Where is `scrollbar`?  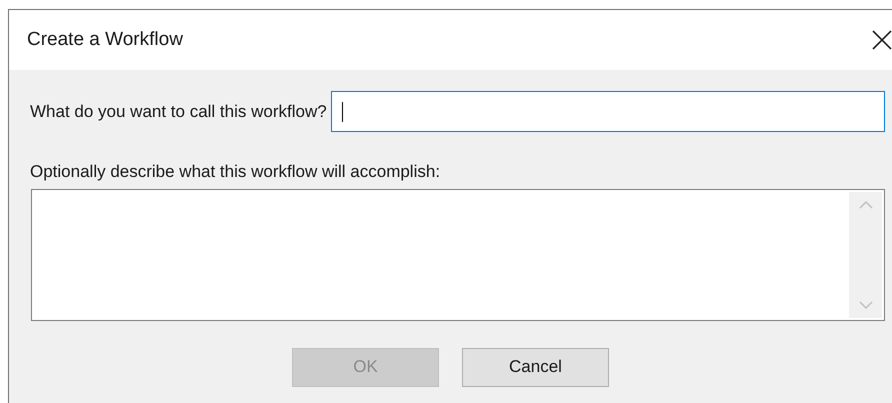 scrollbar is located at coordinates (865, 255).